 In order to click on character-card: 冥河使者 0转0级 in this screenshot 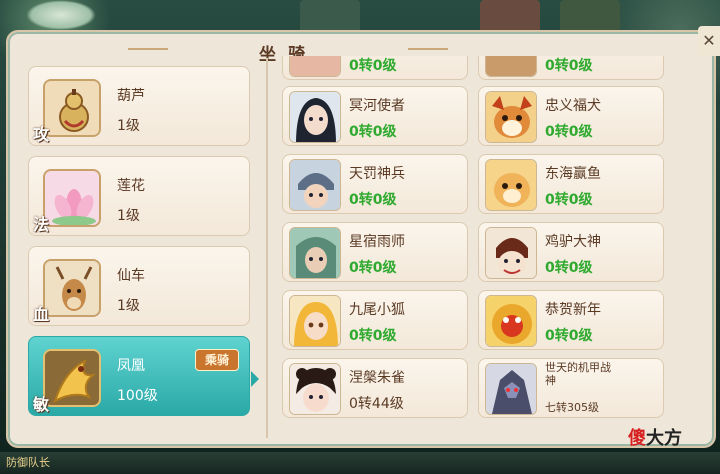, I will do `click(375, 116)`.